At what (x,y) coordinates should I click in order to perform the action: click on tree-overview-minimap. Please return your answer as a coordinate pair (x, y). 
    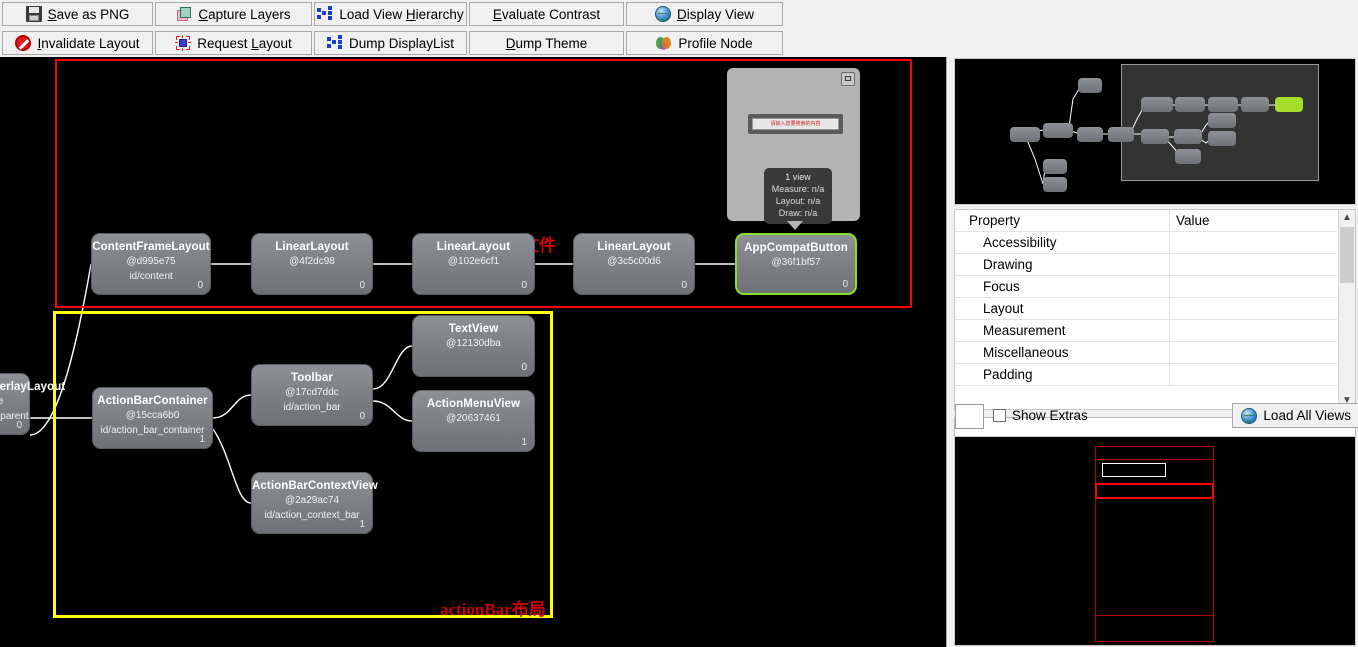
    Looking at the image, I should click on (1155, 131).